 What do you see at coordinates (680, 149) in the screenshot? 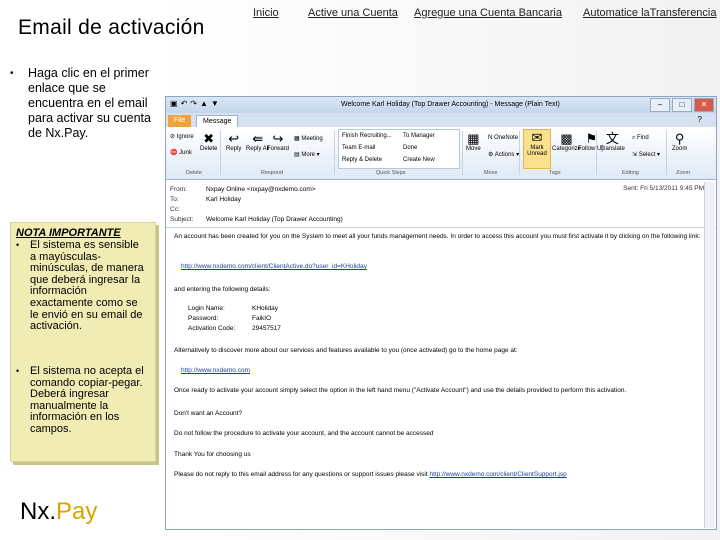
I see `zoom-label: Zoom` at bounding box center [680, 149].